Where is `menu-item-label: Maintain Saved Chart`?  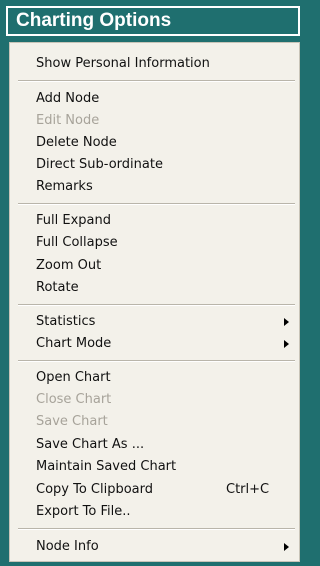 menu-item-label: Maintain Saved Chart is located at coordinates (106, 466).